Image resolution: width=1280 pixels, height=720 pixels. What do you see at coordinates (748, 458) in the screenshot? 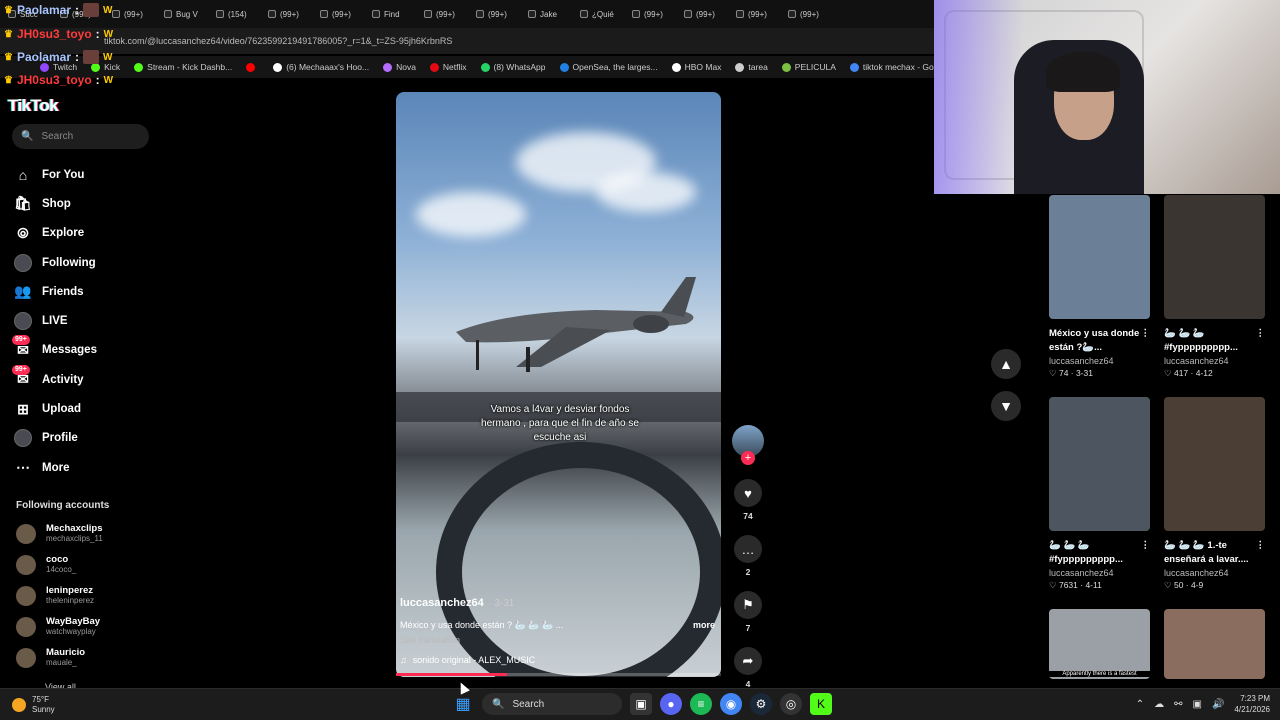
I see `follow-plus-icon: +` at bounding box center [748, 458].